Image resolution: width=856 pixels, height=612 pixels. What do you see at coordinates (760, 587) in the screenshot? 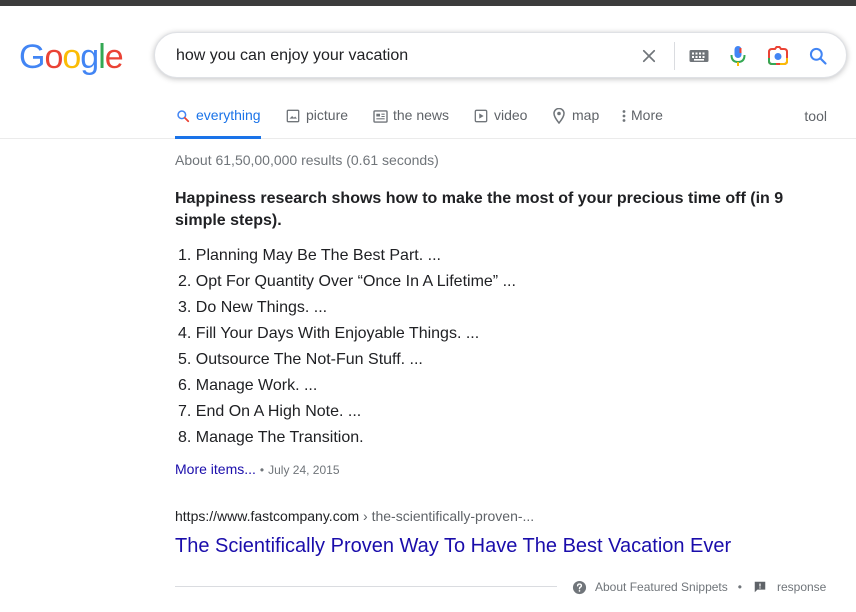
I see `feedback-icon` at bounding box center [760, 587].